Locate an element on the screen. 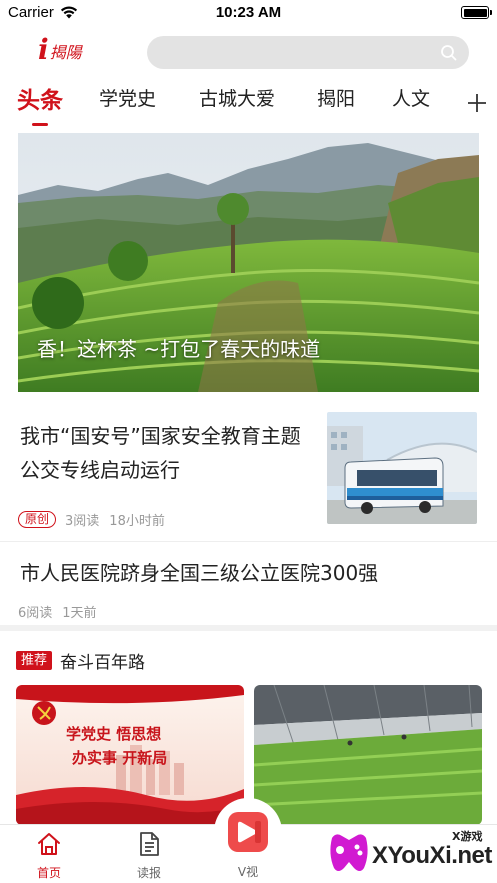 The image size is (497, 883). logo-text: 揭陽 is located at coordinates (65, 52).